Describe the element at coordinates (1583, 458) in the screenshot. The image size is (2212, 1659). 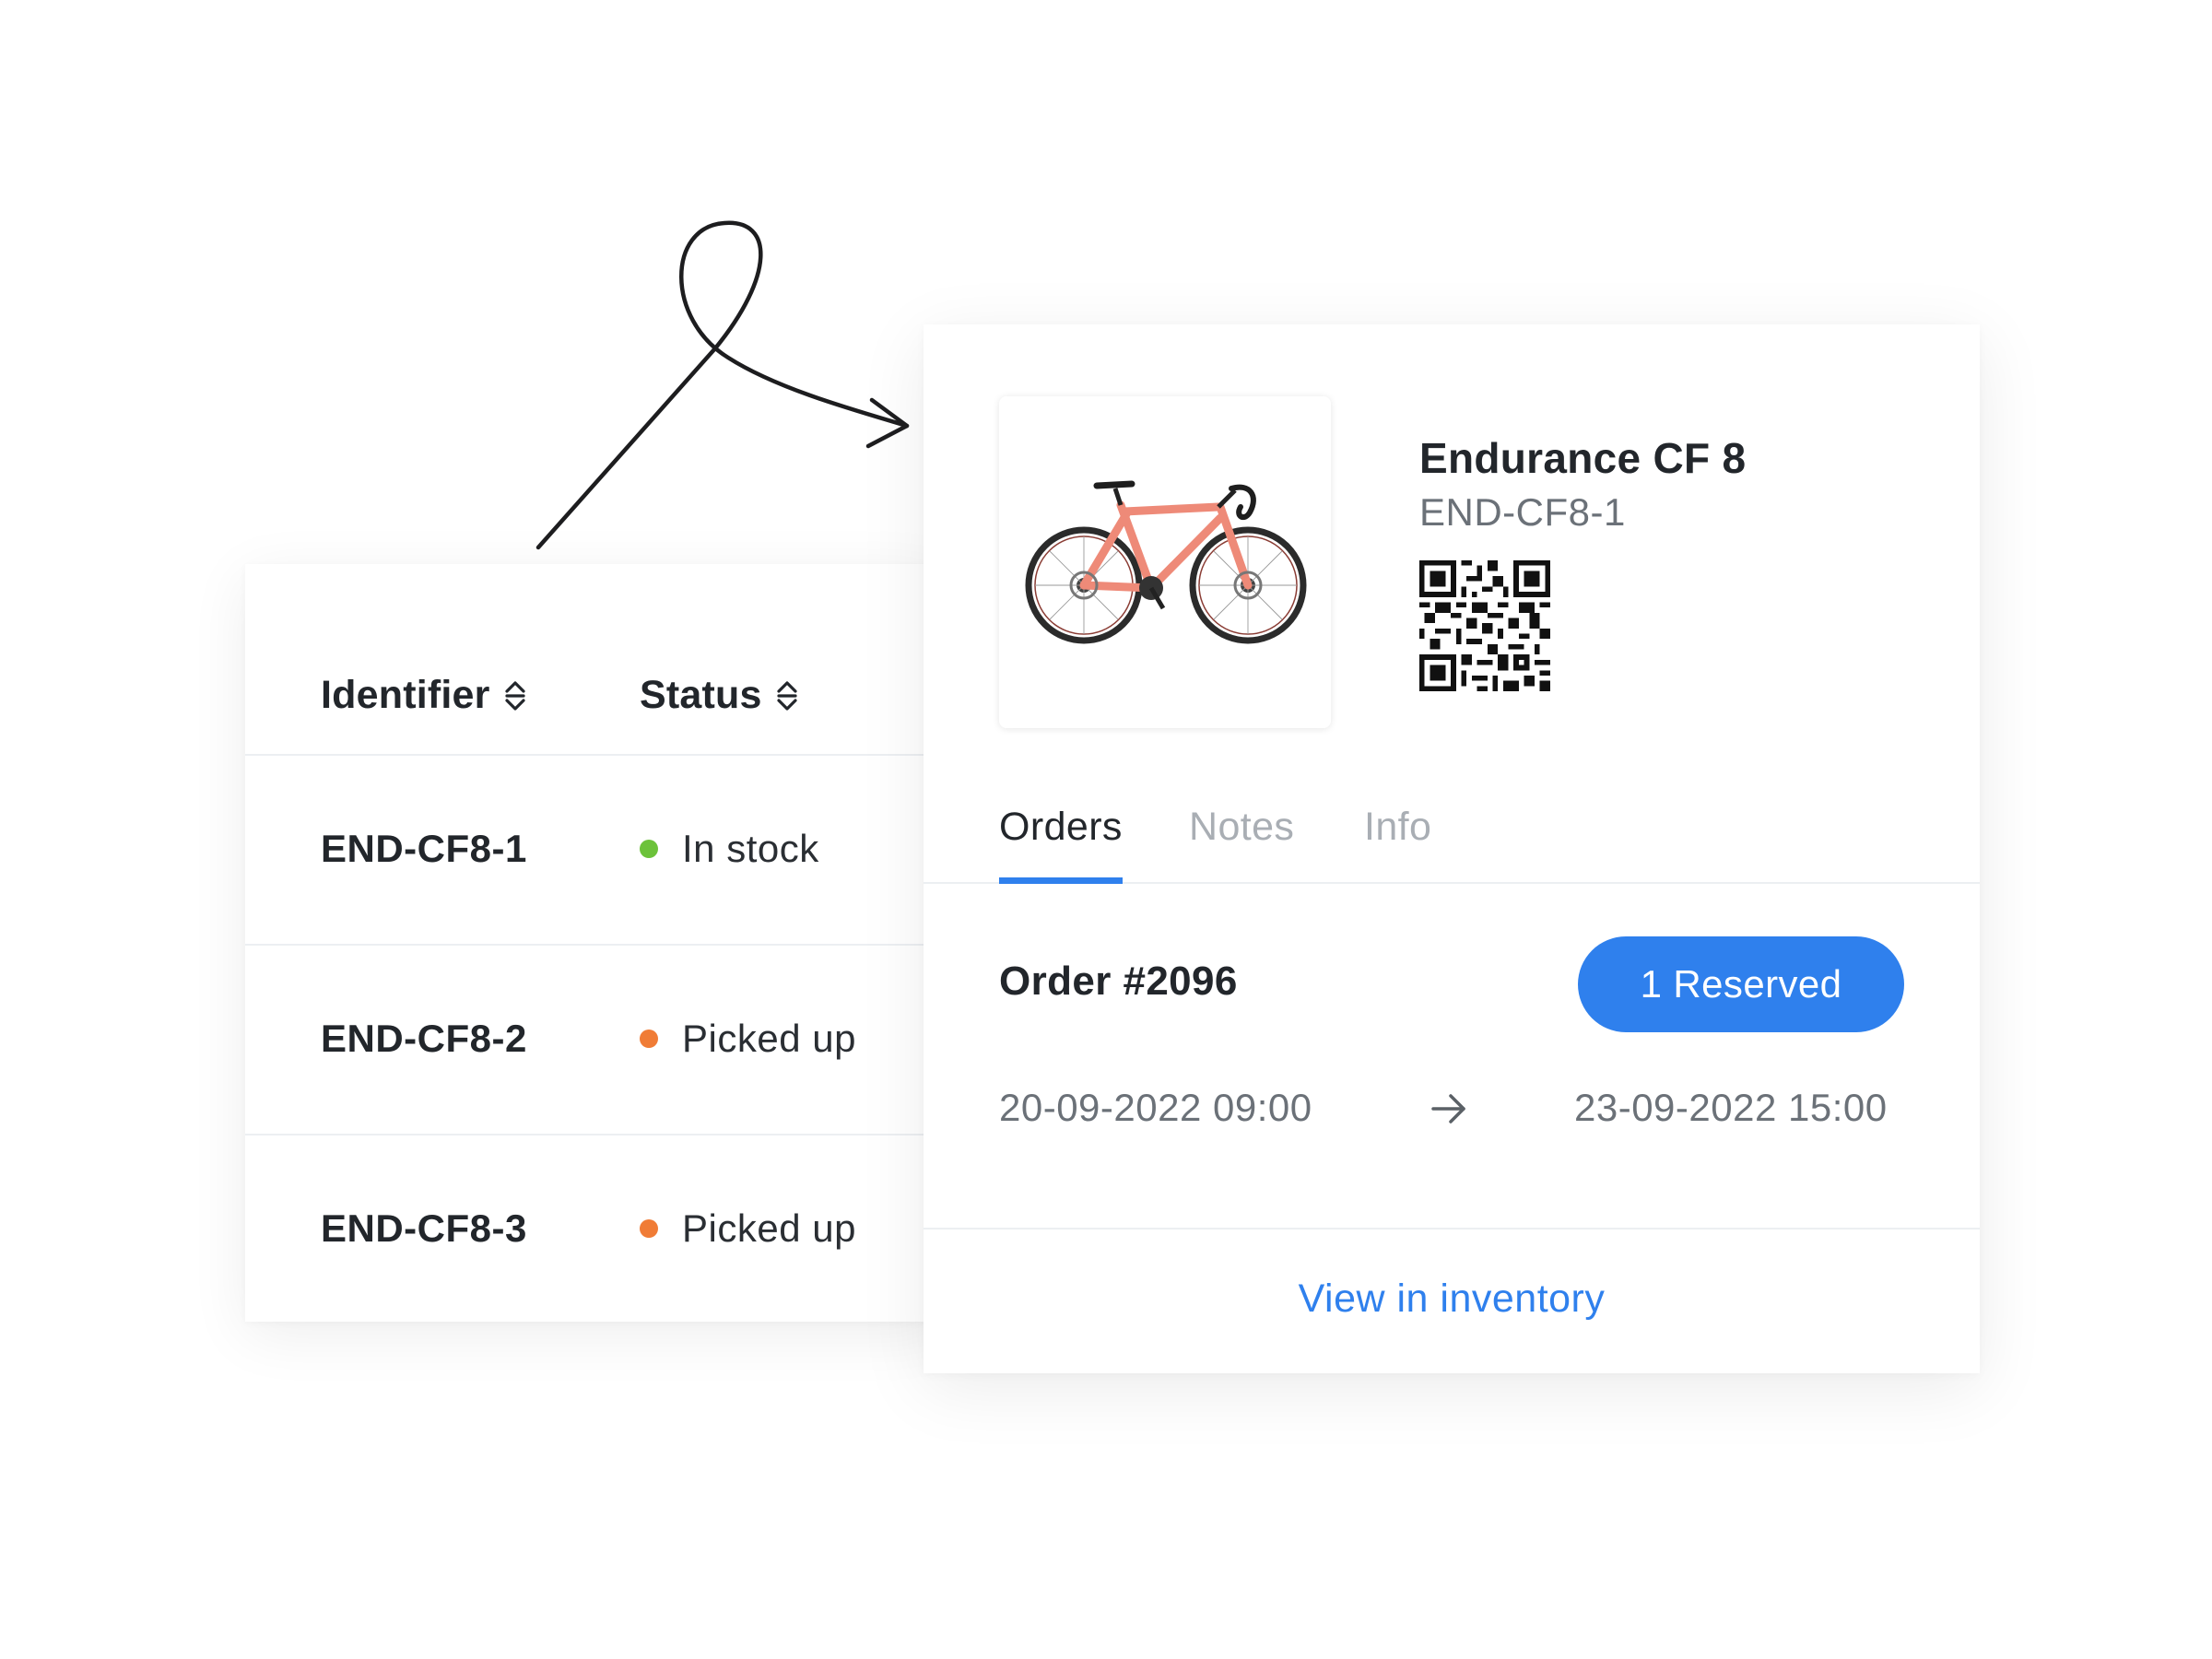
I see `product-title: Endurance CF 8` at that location.